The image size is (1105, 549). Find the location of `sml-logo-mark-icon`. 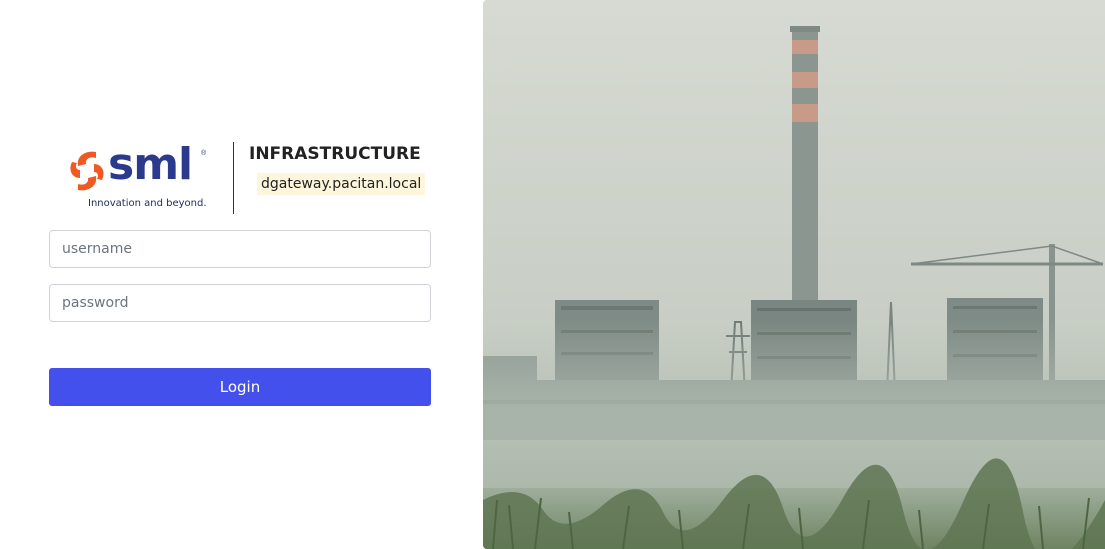

sml-logo-mark-icon is located at coordinates (87, 171).